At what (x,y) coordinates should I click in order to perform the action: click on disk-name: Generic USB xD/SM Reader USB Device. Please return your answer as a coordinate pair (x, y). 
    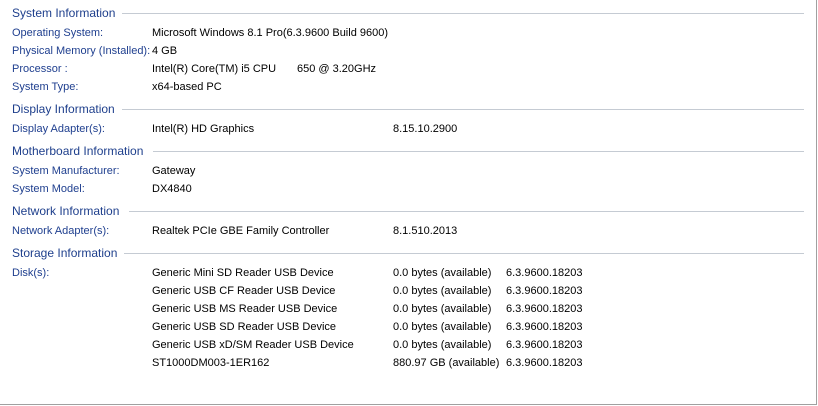
    Looking at the image, I should click on (253, 345).